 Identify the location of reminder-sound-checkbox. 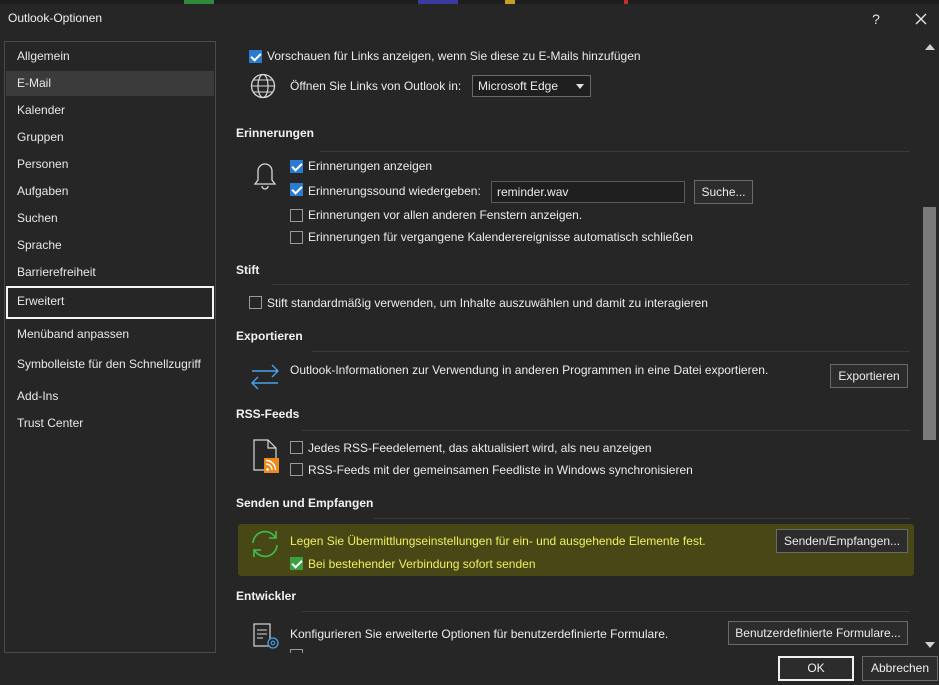
(296, 189).